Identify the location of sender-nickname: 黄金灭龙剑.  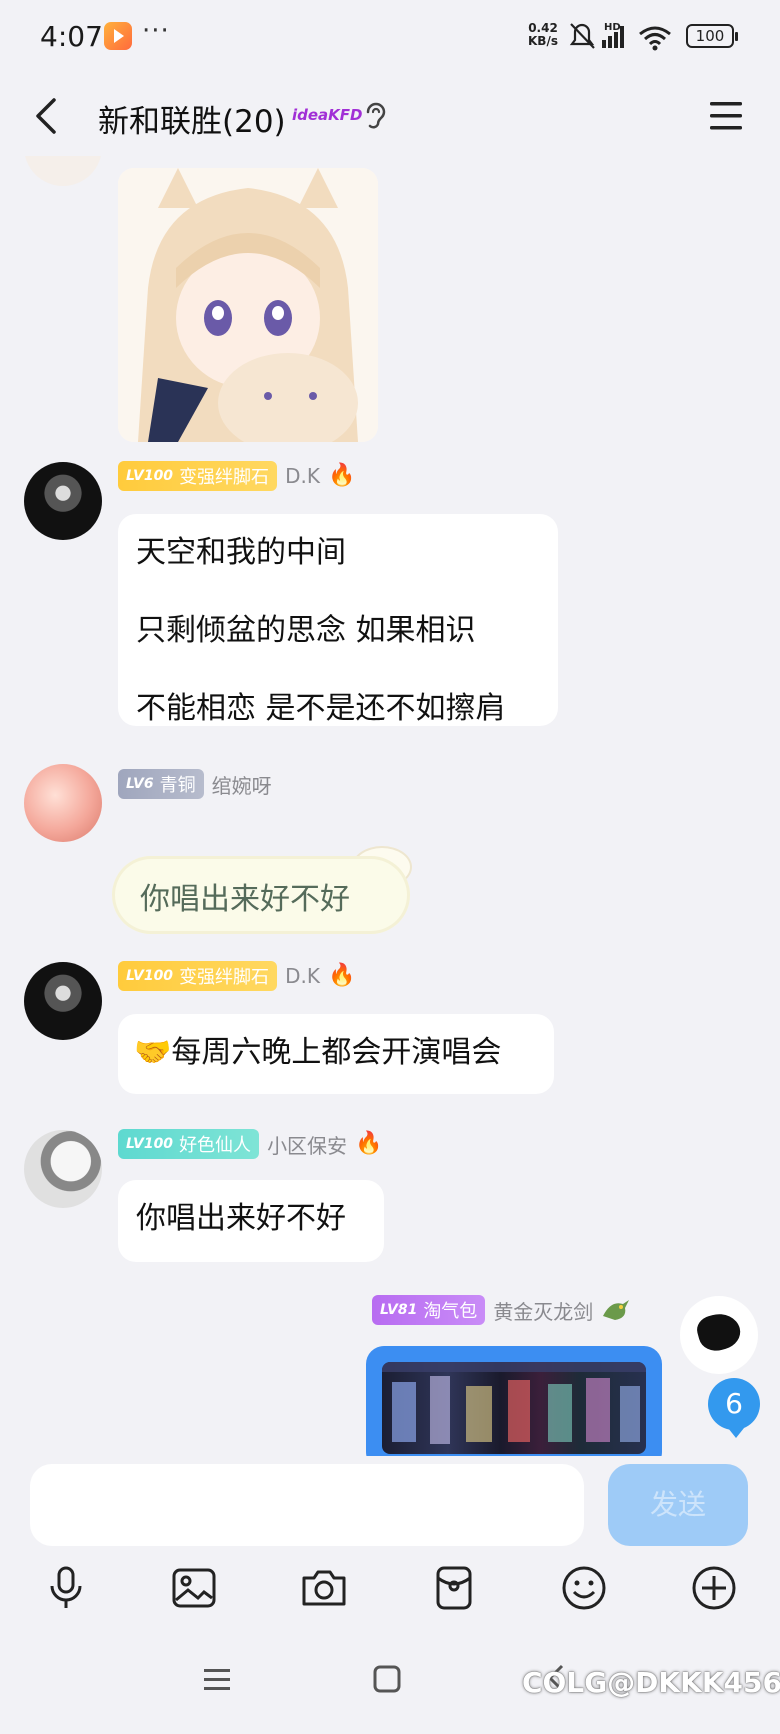
(543, 1310).